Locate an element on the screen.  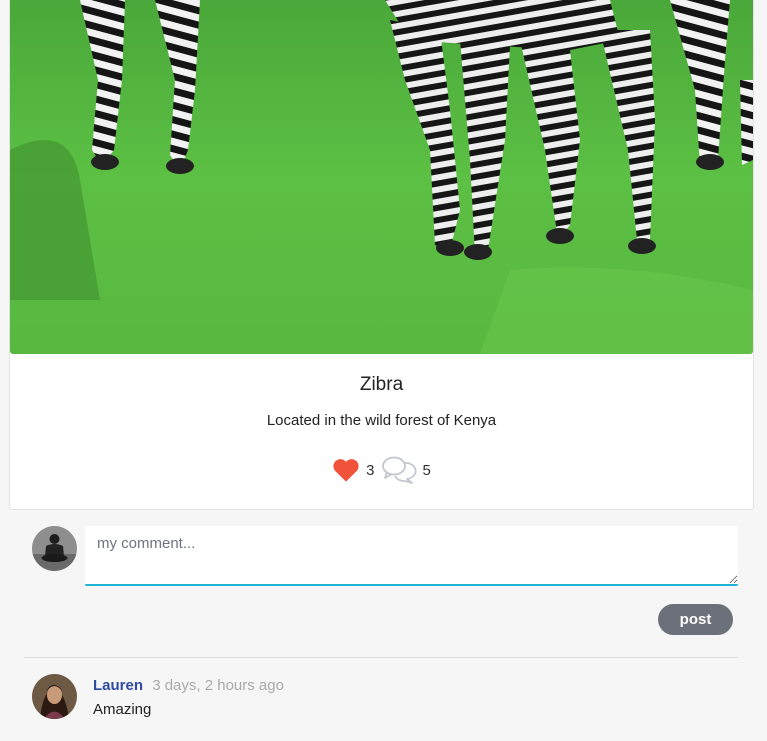
comments-icon is located at coordinates (398, 470).